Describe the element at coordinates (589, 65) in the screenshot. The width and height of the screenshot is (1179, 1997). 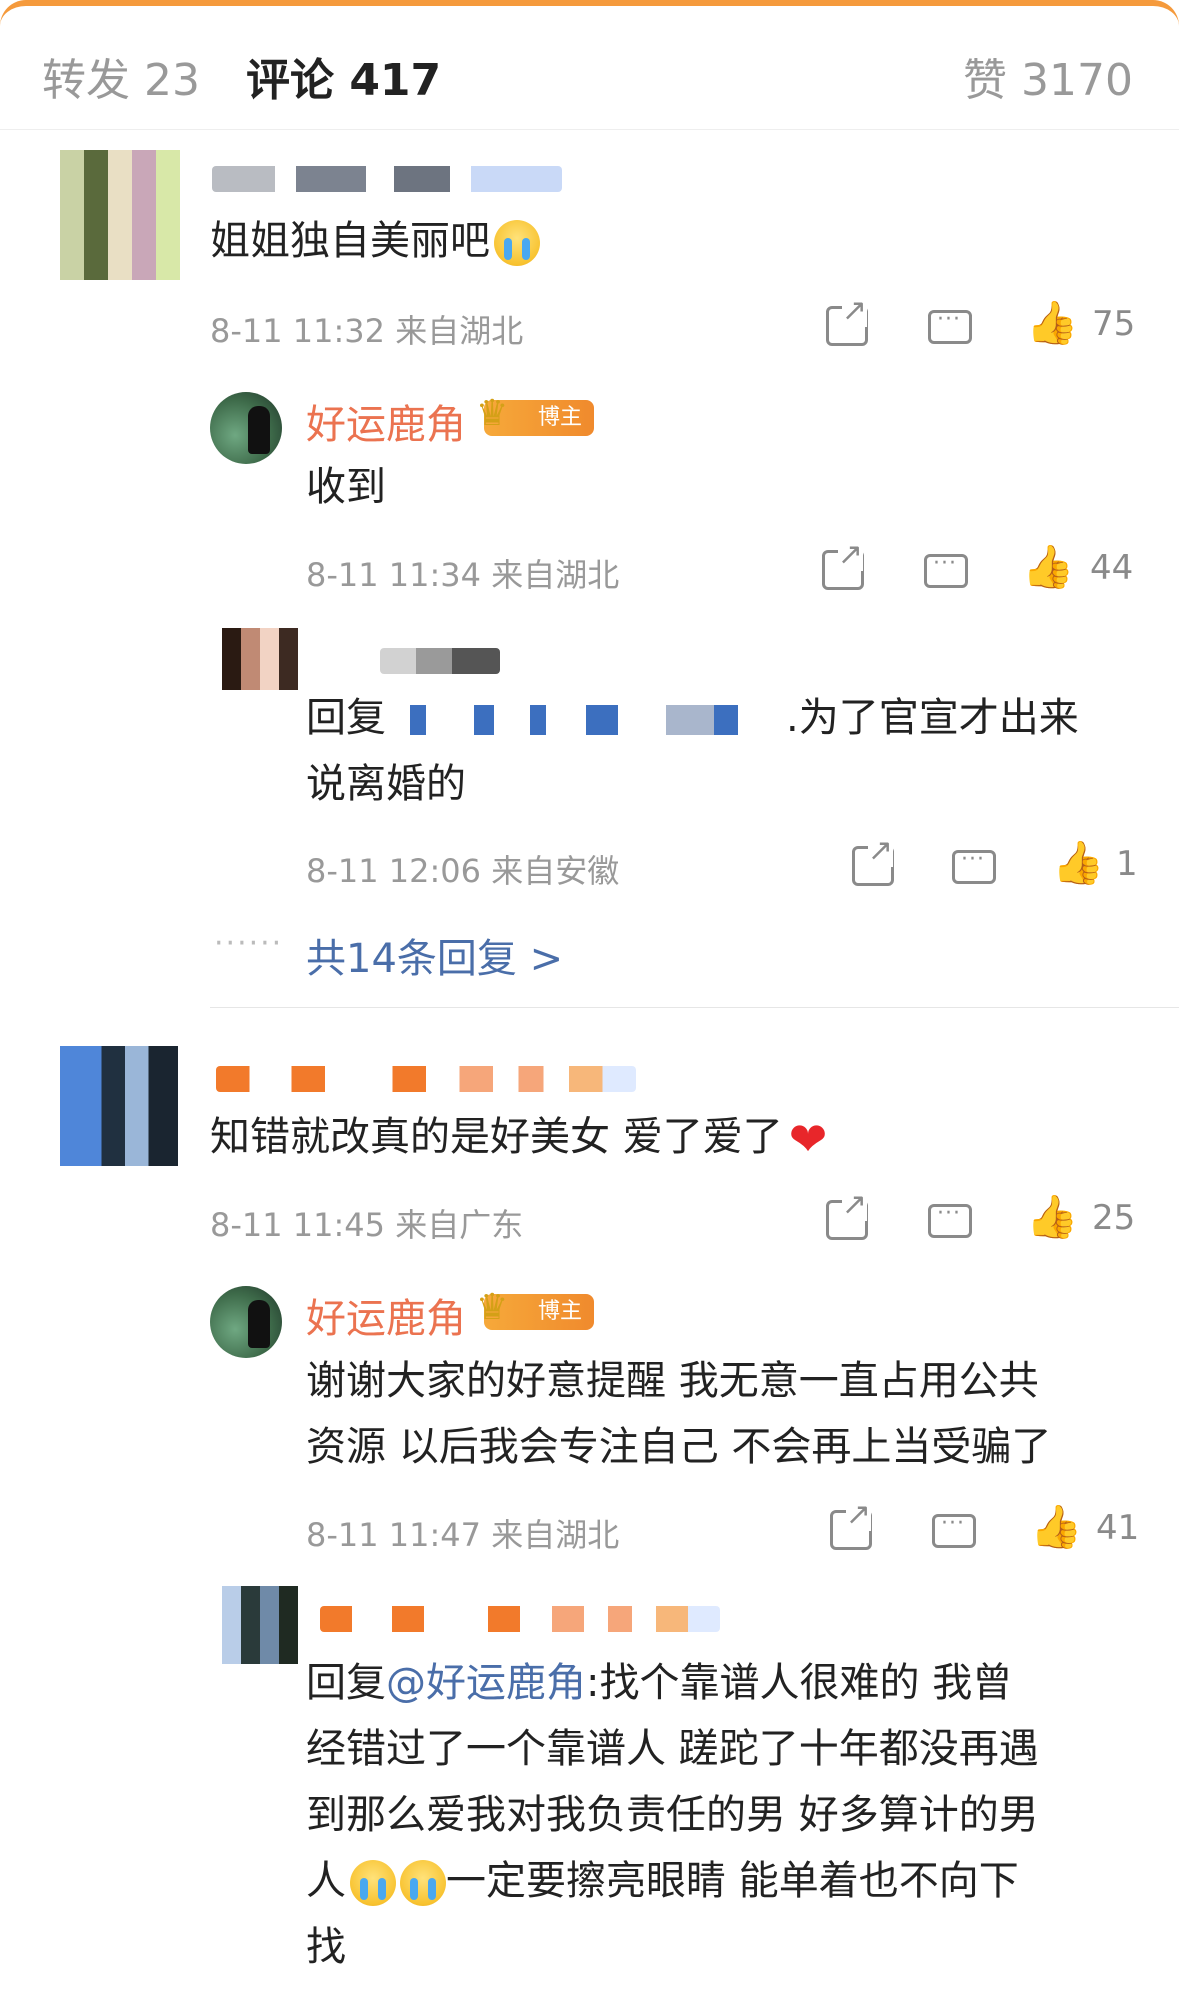
I see `tab-bar: 转发 23 评论 417 赞 3170` at that location.